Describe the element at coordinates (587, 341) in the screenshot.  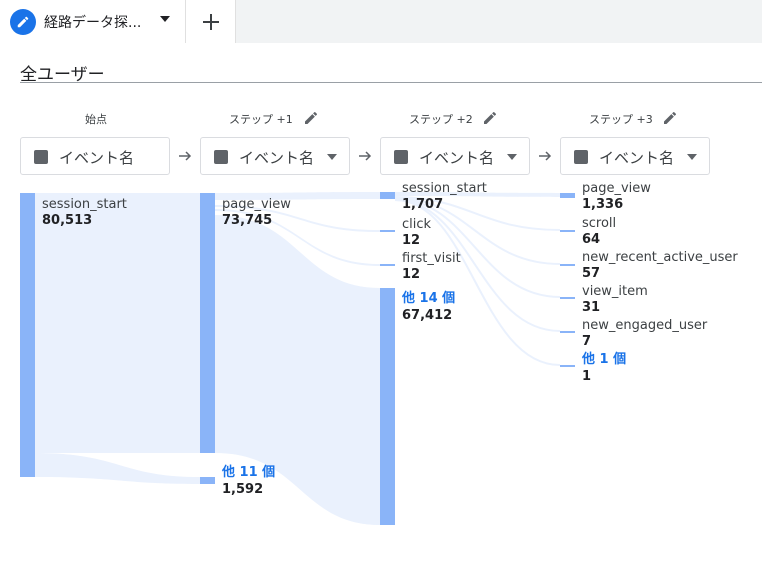
I see `node-value: 7` at that location.